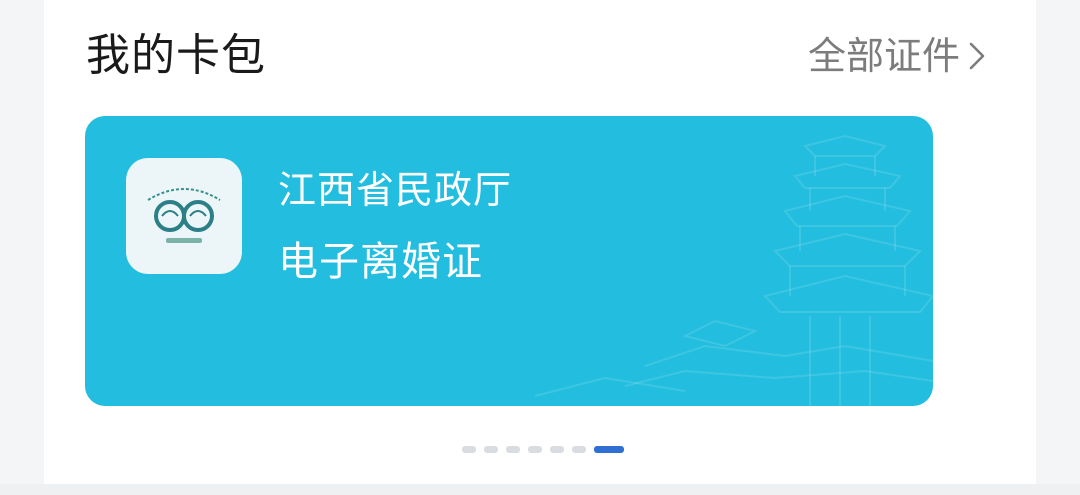 This screenshot has height=495, width=1080. Describe the element at coordinates (543, 449) in the screenshot. I see `carousel-pager` at that location.